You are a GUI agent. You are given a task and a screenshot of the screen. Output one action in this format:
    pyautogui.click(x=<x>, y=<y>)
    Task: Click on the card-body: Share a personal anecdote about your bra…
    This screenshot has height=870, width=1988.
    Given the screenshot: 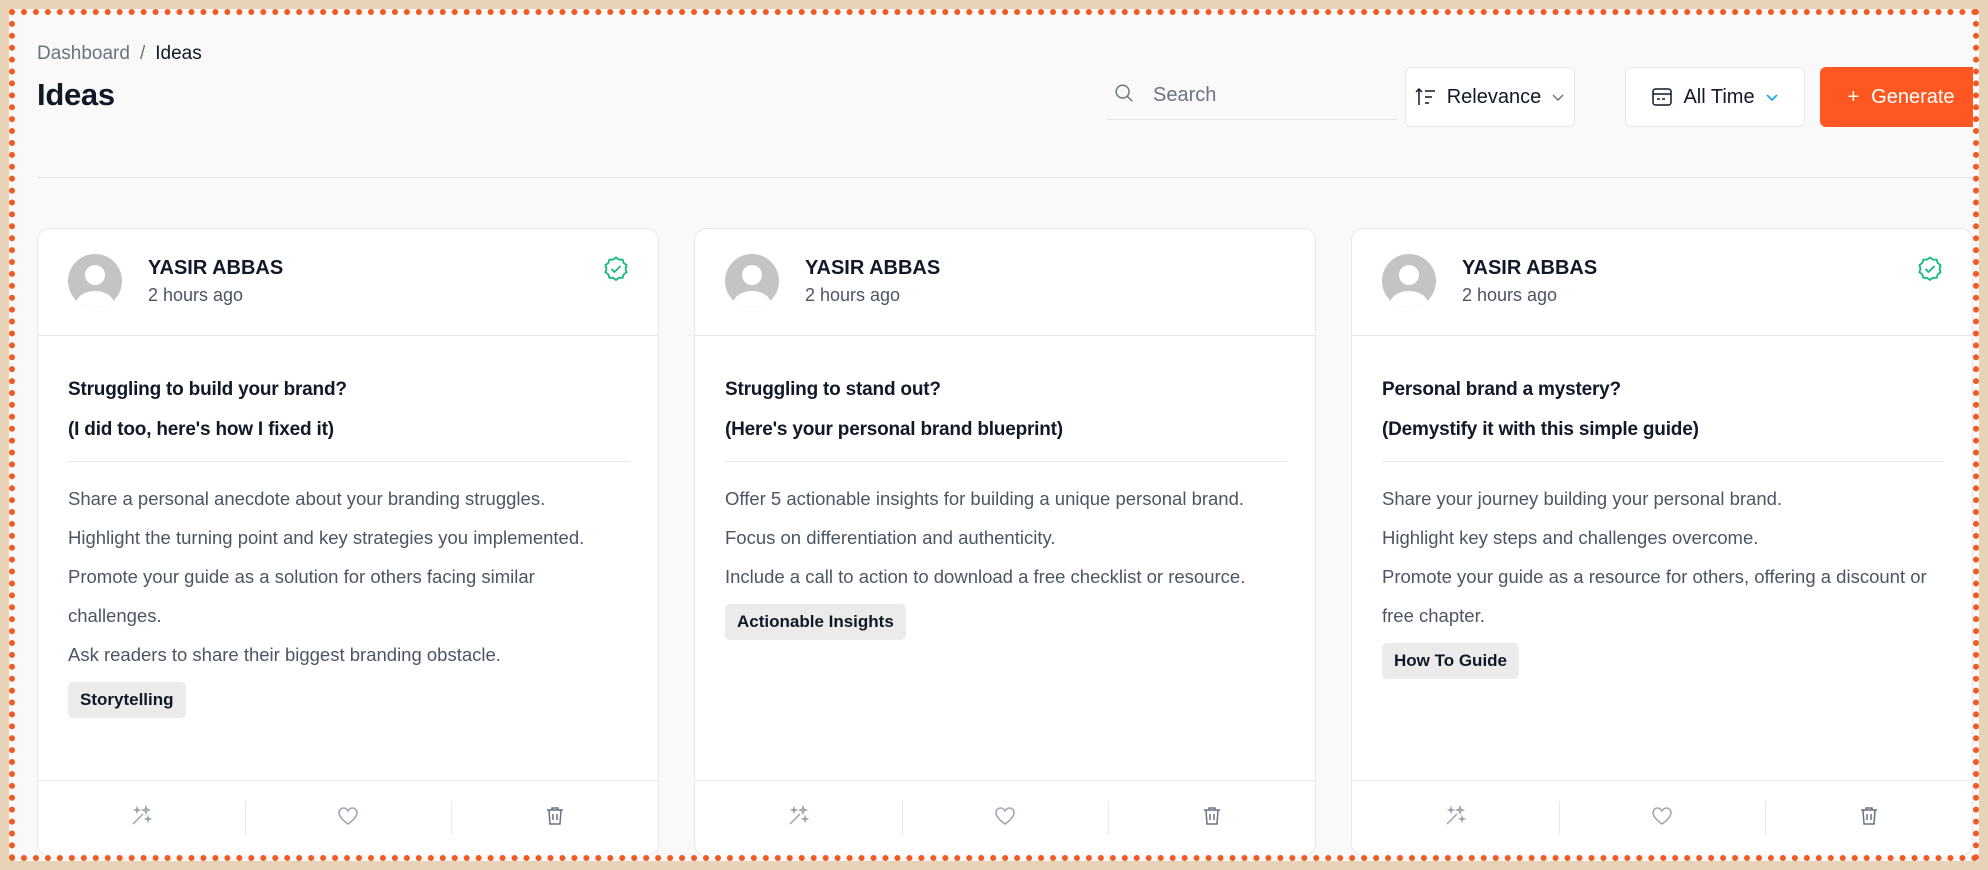 What is the action you would take?
    pyautogui.click(x=343, y=598)
    